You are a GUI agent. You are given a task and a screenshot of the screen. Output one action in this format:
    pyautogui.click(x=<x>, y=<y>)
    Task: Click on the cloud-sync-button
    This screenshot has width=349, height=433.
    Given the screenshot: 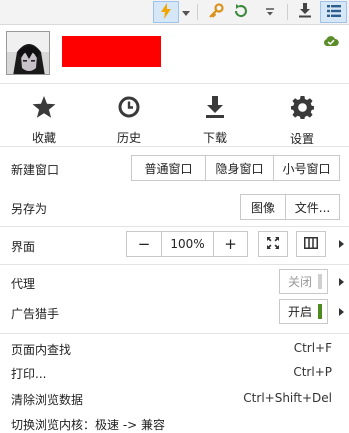 What is the action you would take?
    pyautogui.click(x=331, y=42)
    